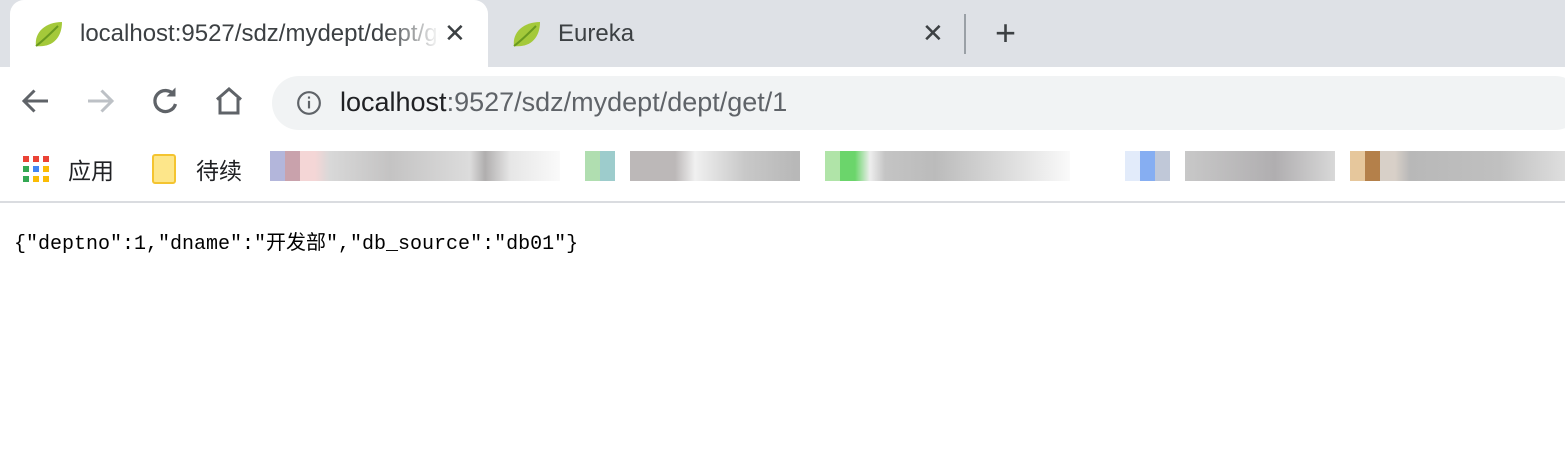 Image resolution: width=1565 pixels, height=473 pixels. Describe the element at coordinates (726, 33) in the screenshot. I see `tab-eureka: Eureka ✕` at that location.